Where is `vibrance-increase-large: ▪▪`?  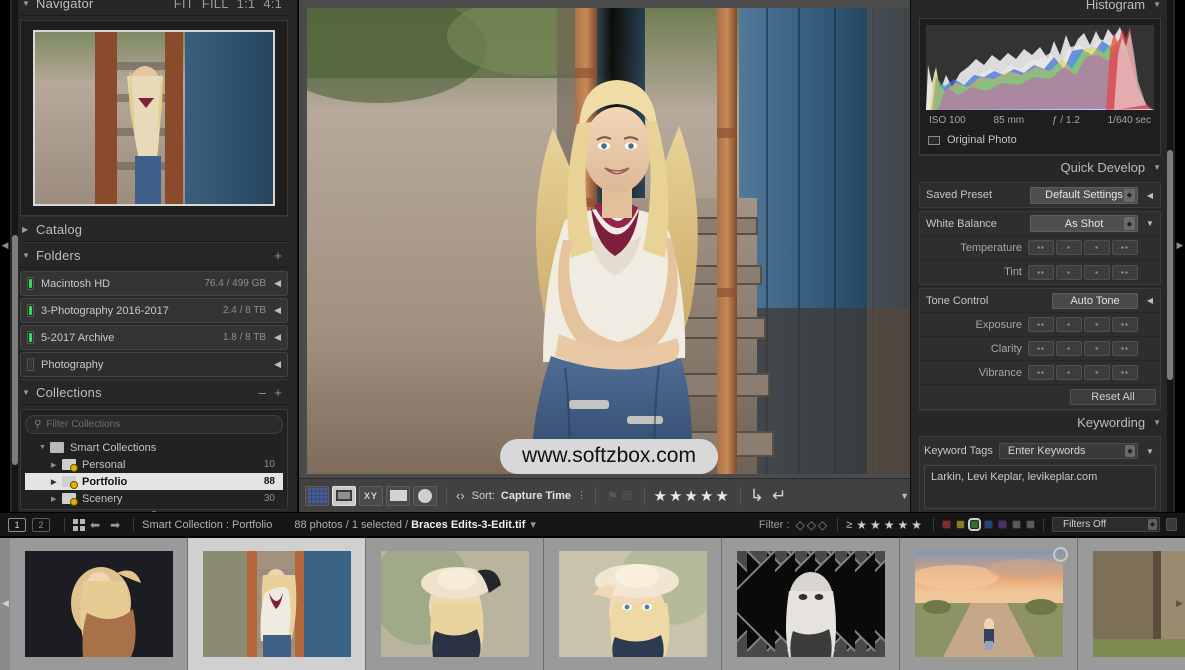 vibrance-increase-large: ▪▪ is located at coordinates (1125, 372).